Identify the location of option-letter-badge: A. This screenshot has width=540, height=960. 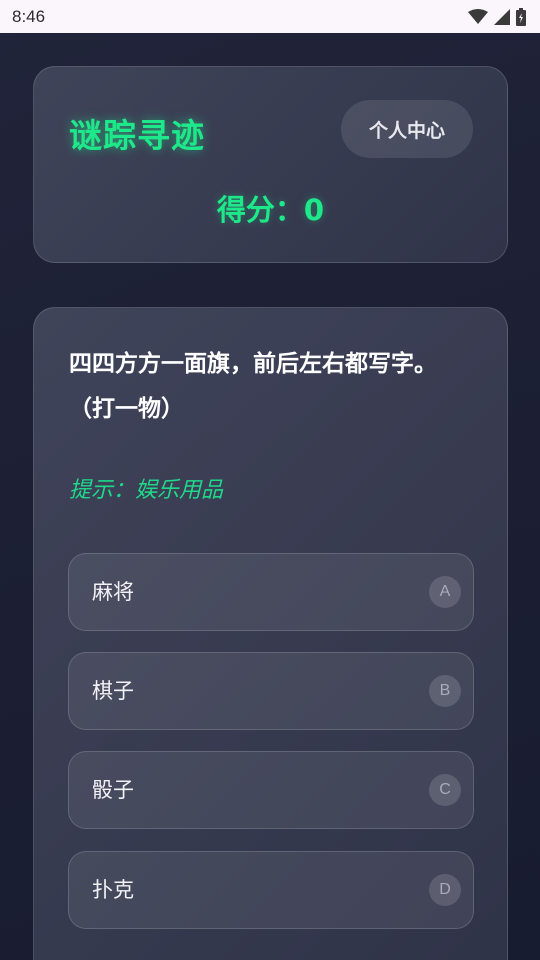
(445, 592).